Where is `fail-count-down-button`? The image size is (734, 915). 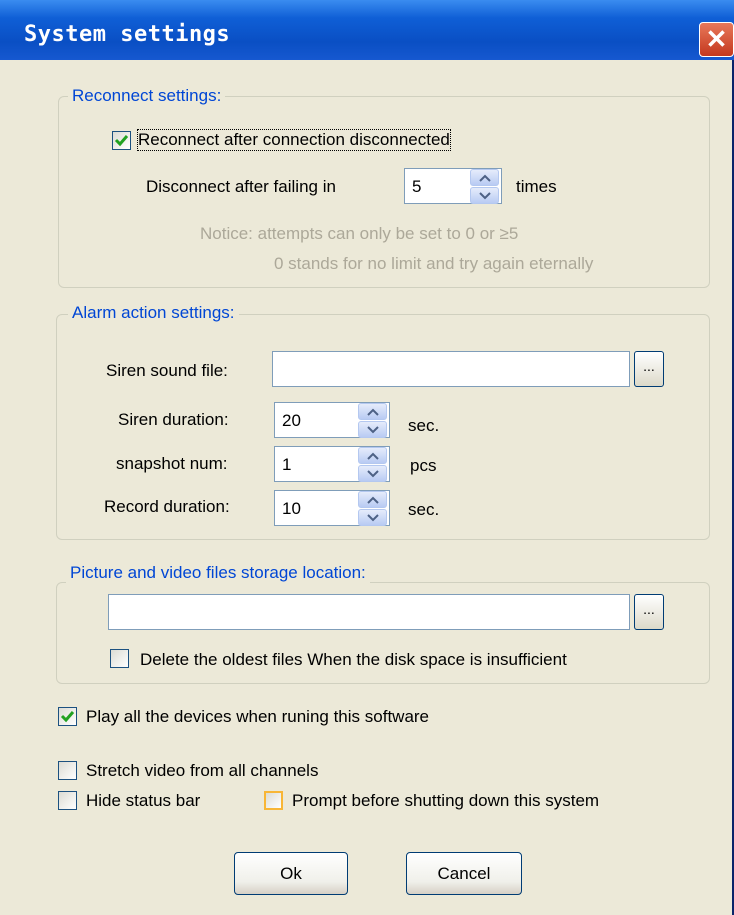 fail-count-down-button is located at coordinates (484, 195).